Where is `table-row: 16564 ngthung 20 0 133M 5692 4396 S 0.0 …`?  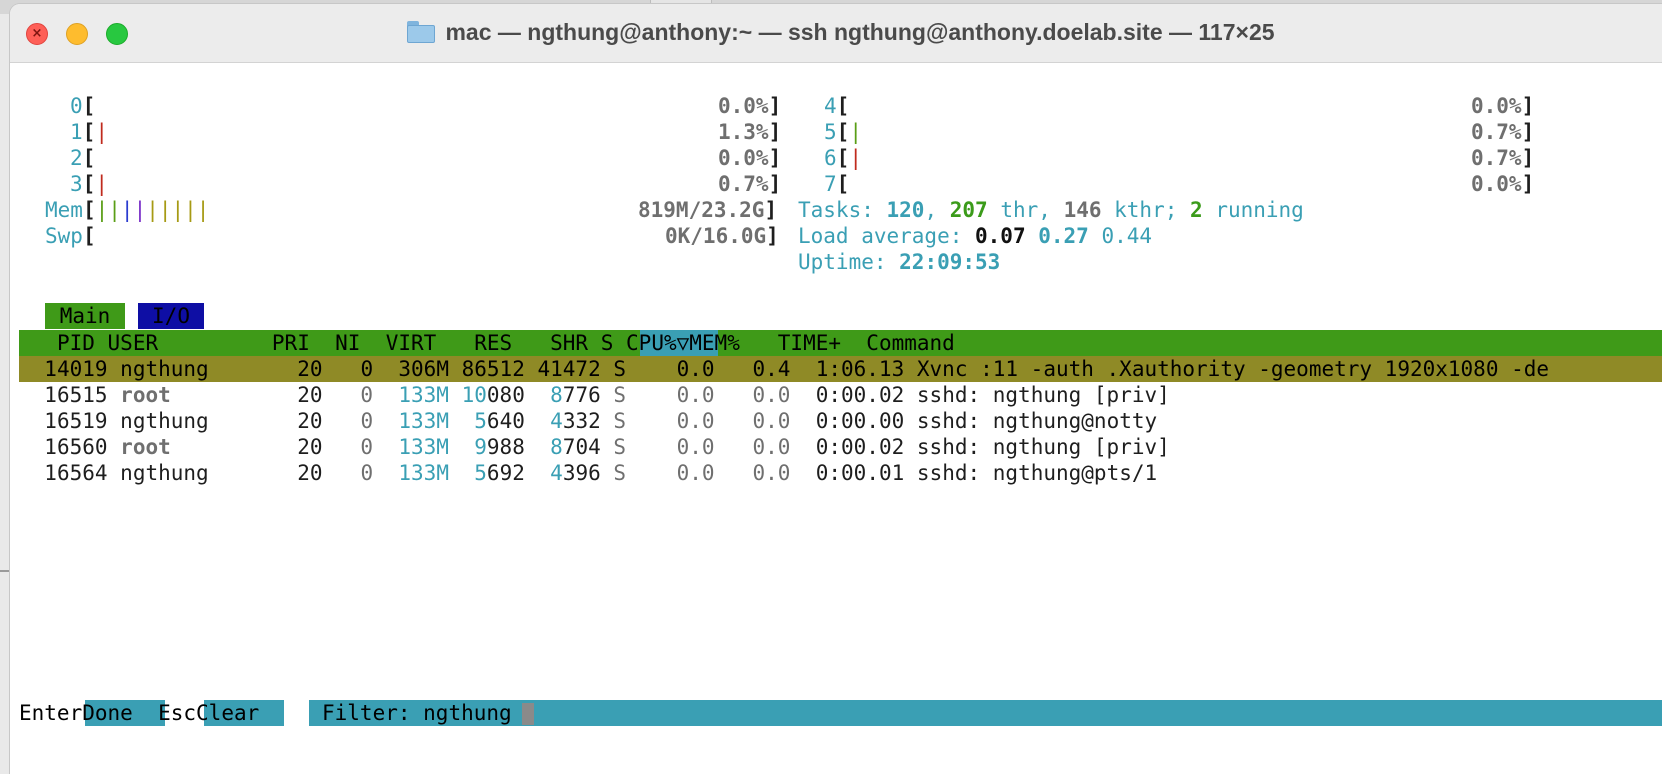
table-row: 16564 ngthung 20 0 133M 5692 4396 S 0.0 … is located at coordinates (588, 473).